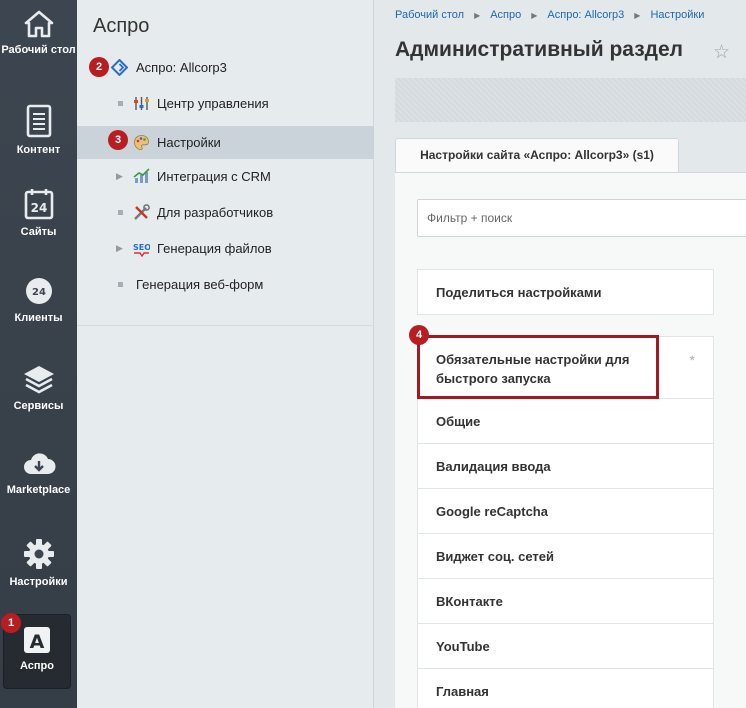 The width and height of the screenshot is (746, 708). What do you see at coordinates (38, 354) in the screenshot?
I see `left-rail: Рабочий стол Контент 24 Сайты 24 Клиенты` at bounding box center [38, 354].